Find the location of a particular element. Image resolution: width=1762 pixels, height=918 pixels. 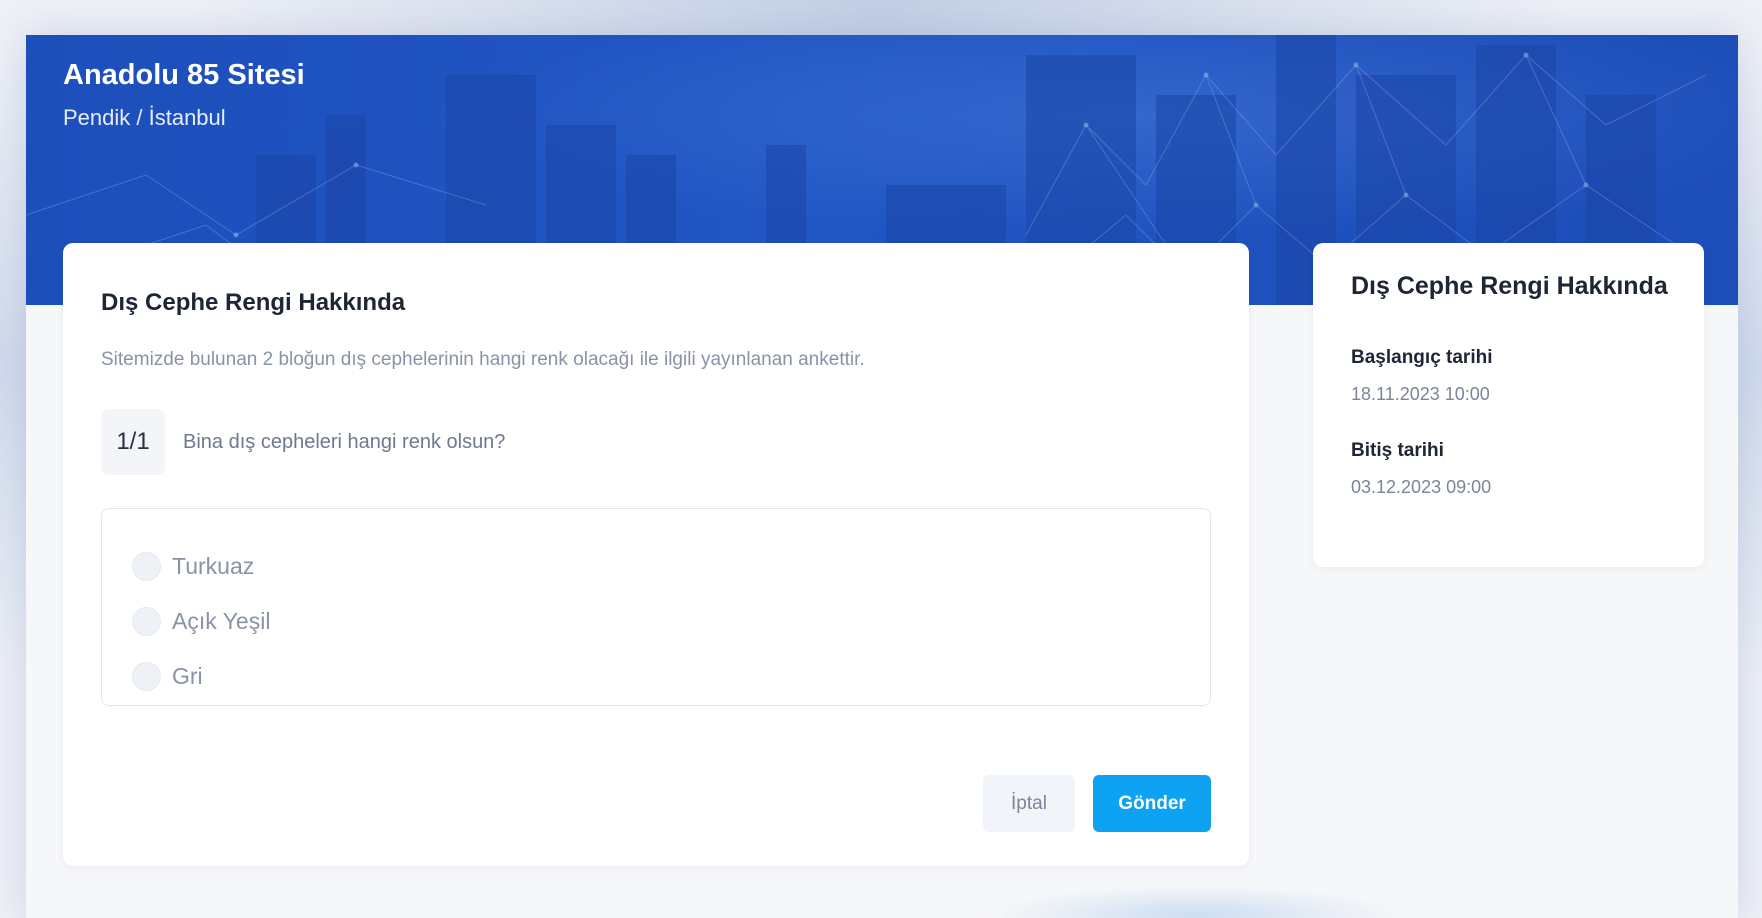

option-turkuaz: Turkuaz is located at coordinates (671, 566).